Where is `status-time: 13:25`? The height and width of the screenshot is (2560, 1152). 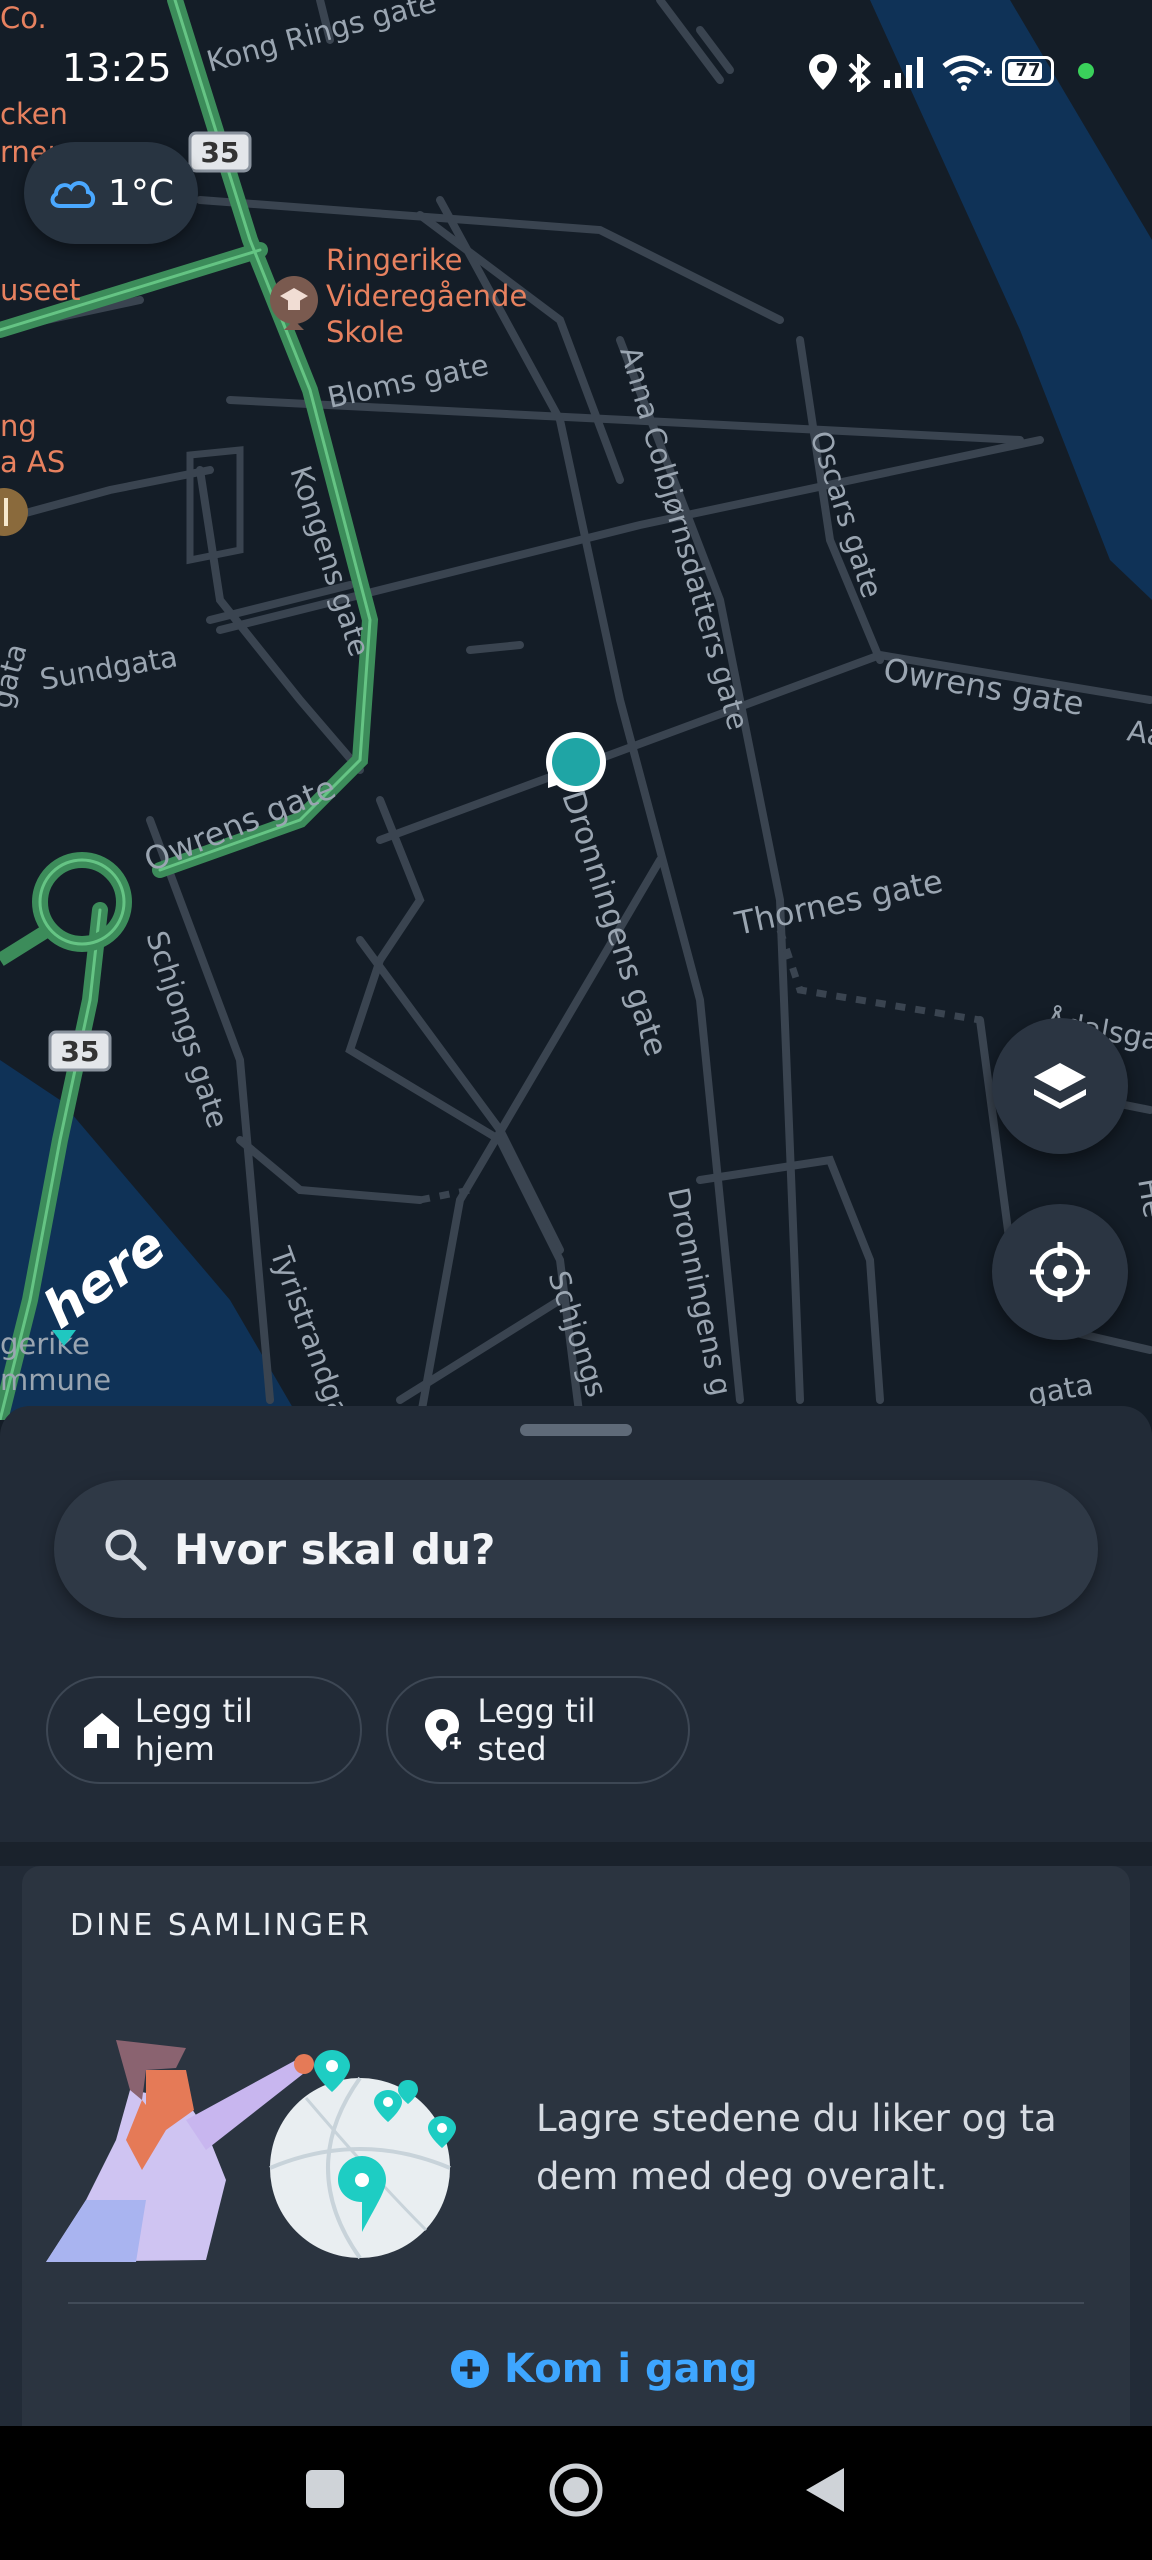 status-time: 13:25 is located at coordinates (117, 68).